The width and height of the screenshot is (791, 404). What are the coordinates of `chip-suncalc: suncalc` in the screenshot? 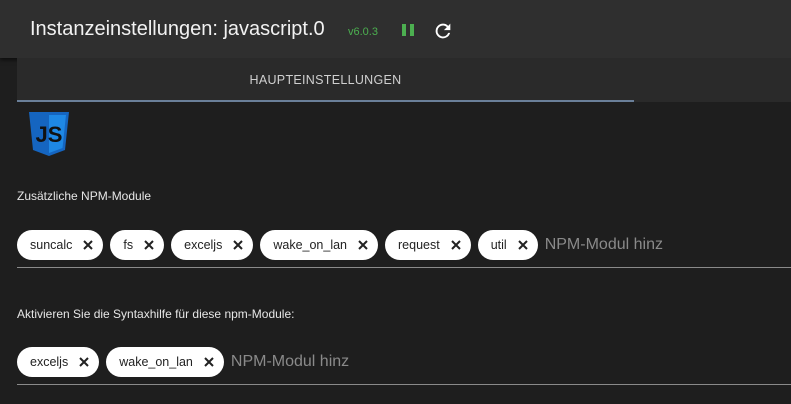 It's located at (60, 245).